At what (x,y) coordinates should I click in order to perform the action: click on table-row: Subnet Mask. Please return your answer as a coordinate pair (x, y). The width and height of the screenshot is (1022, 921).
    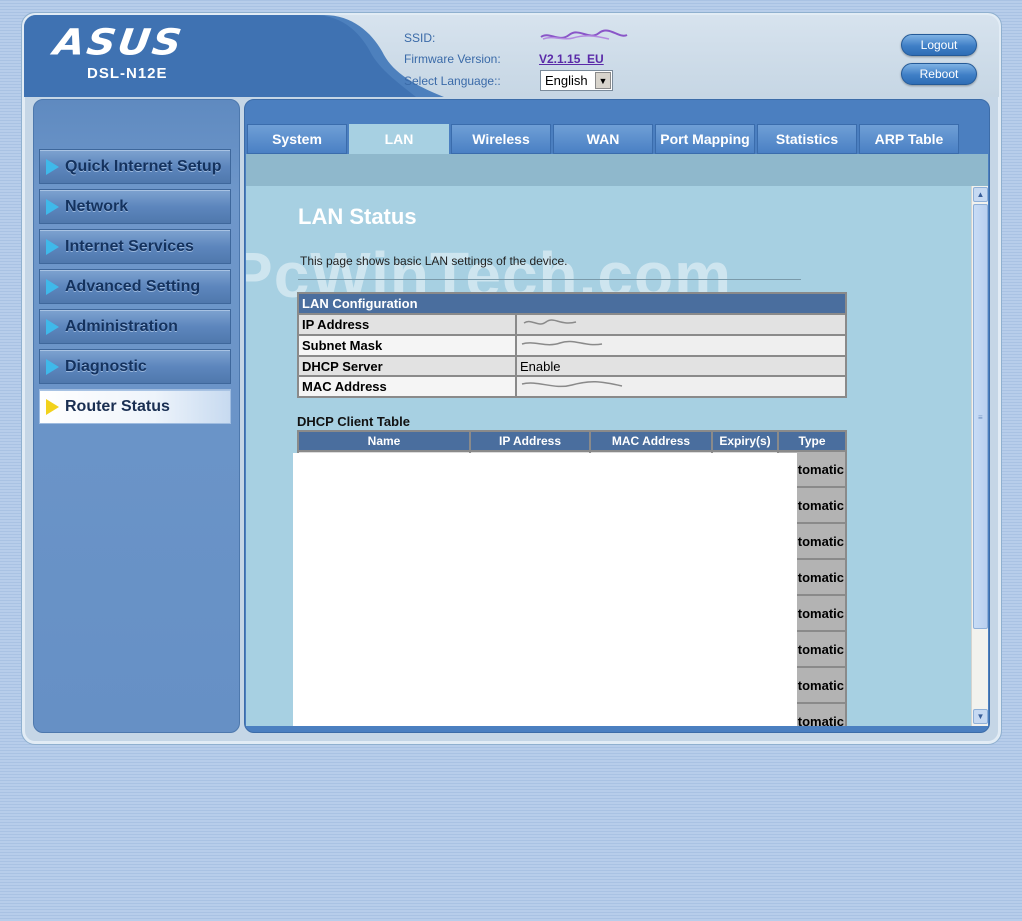
    Looking at the image, I should click on (572, 345).